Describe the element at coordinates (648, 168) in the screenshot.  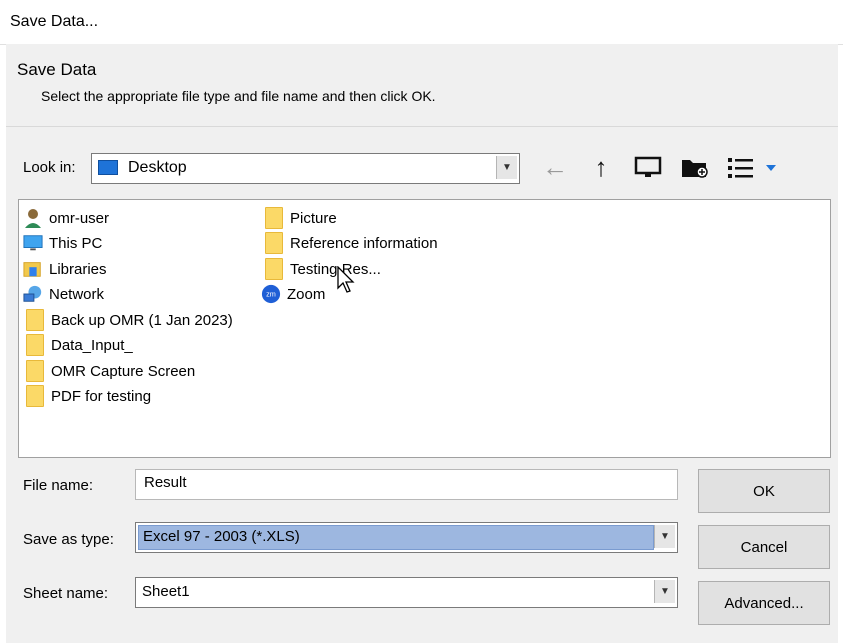
I see `desktop-view-icon` at that location.